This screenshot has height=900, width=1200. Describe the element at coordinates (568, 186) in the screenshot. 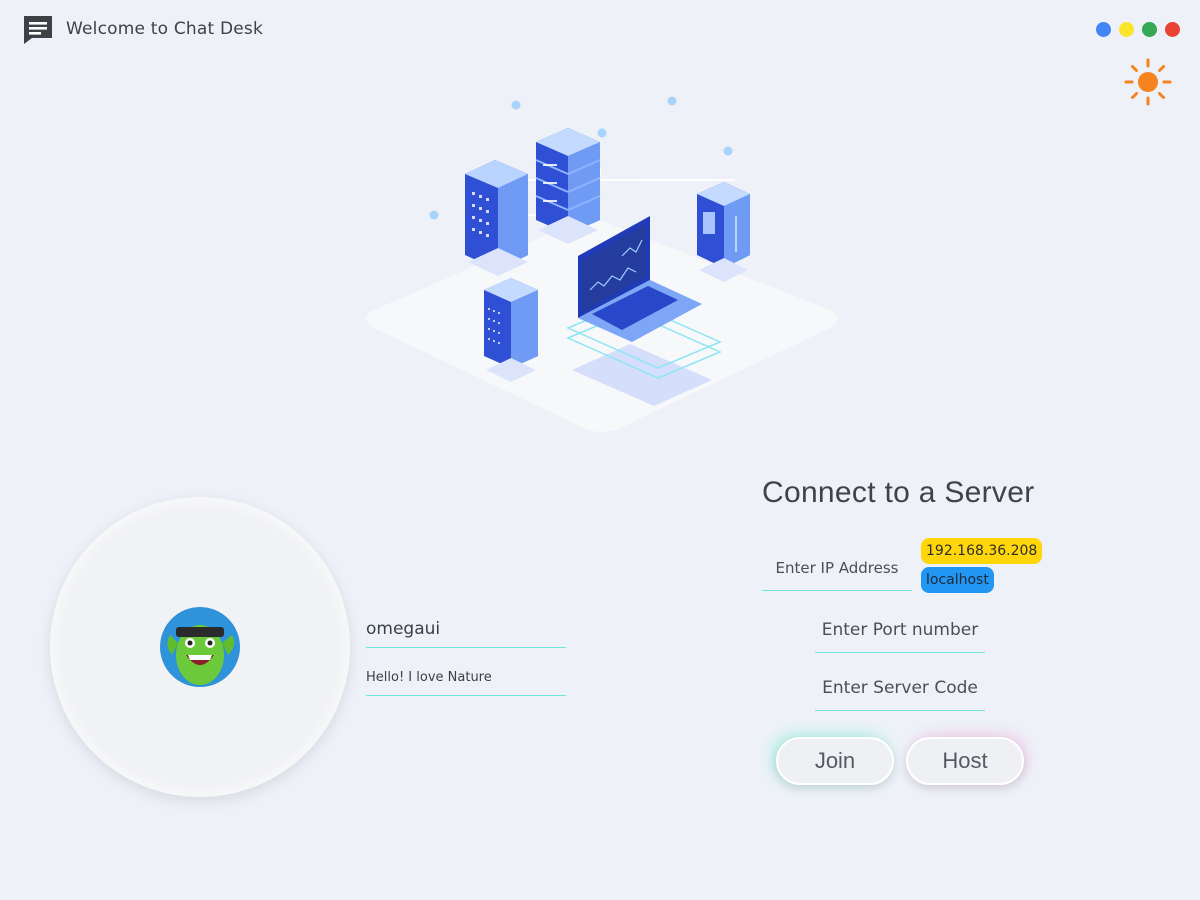

I see `server-stack-icon` at that location.